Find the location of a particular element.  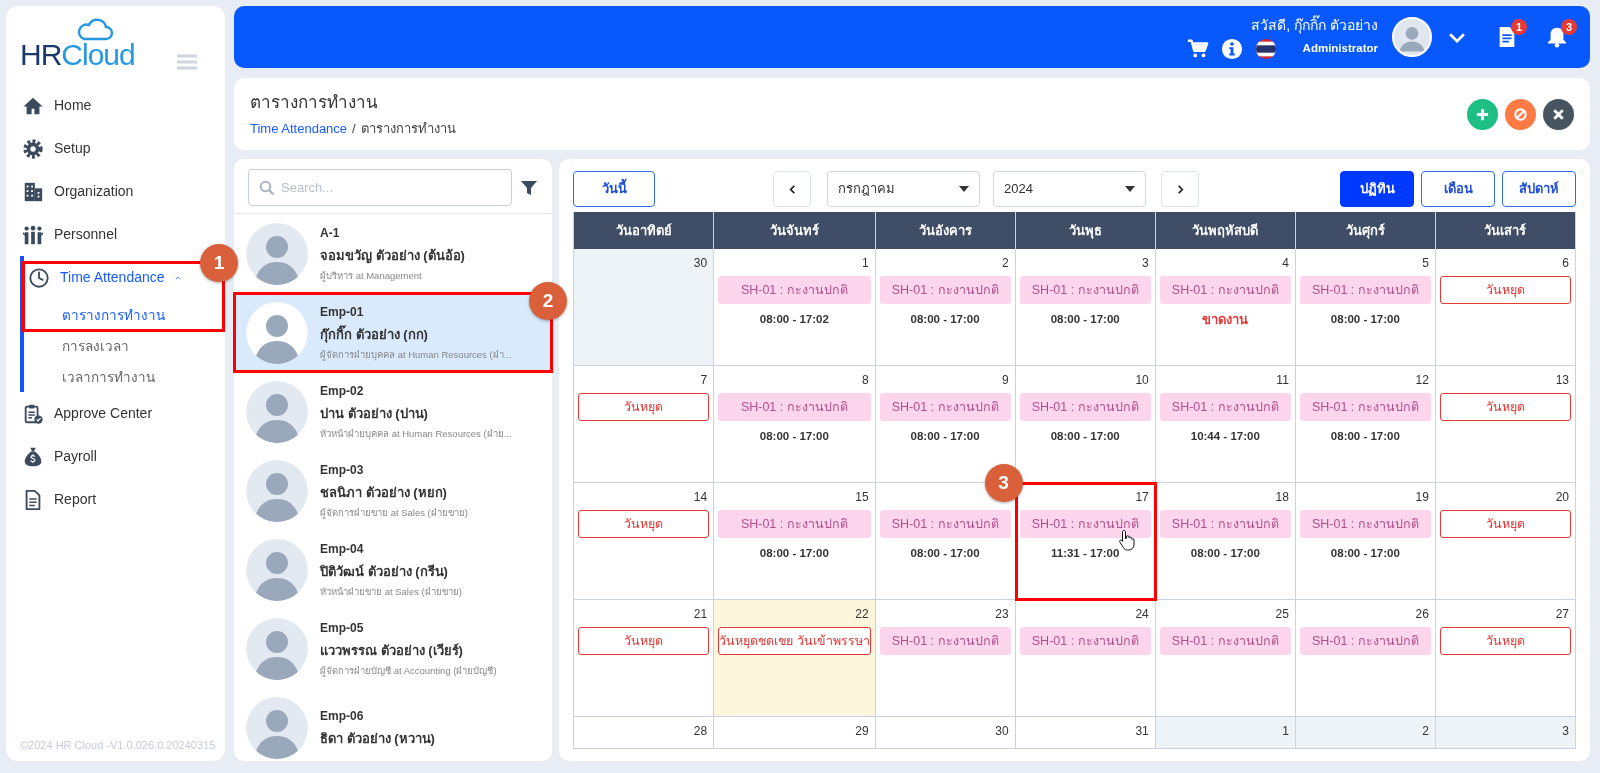

nav-item: Setup is located at coordinates (115, 148).